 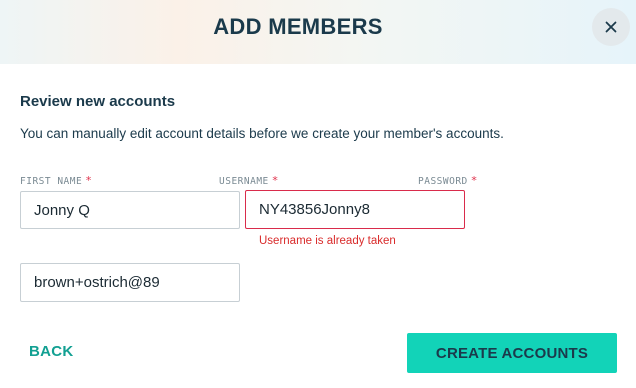 What do you see at coordinates (443, 181) in the screenshot?
I see `password-label-text: PASSWORD` at bounding box center [443, 181].